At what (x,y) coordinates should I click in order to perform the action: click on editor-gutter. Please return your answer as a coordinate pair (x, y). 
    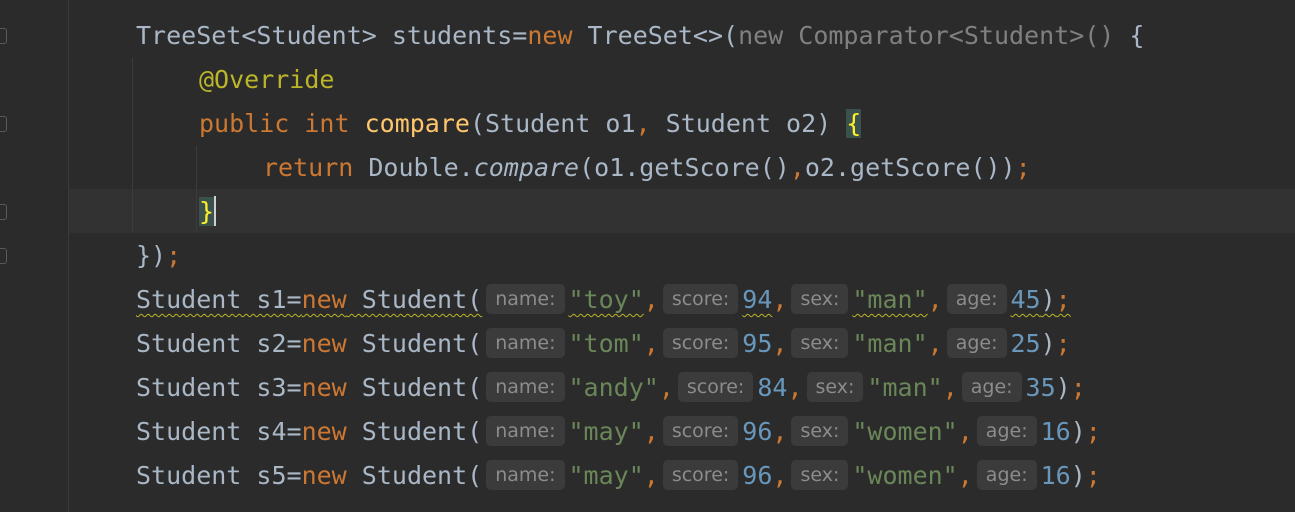
    Looking at the image, I should click on (34, 256).